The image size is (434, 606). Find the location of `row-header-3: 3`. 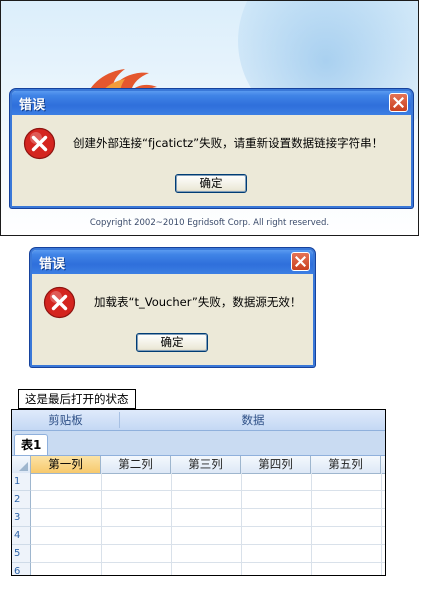

row-header-3: 3 is located at coordinates (21, 518).